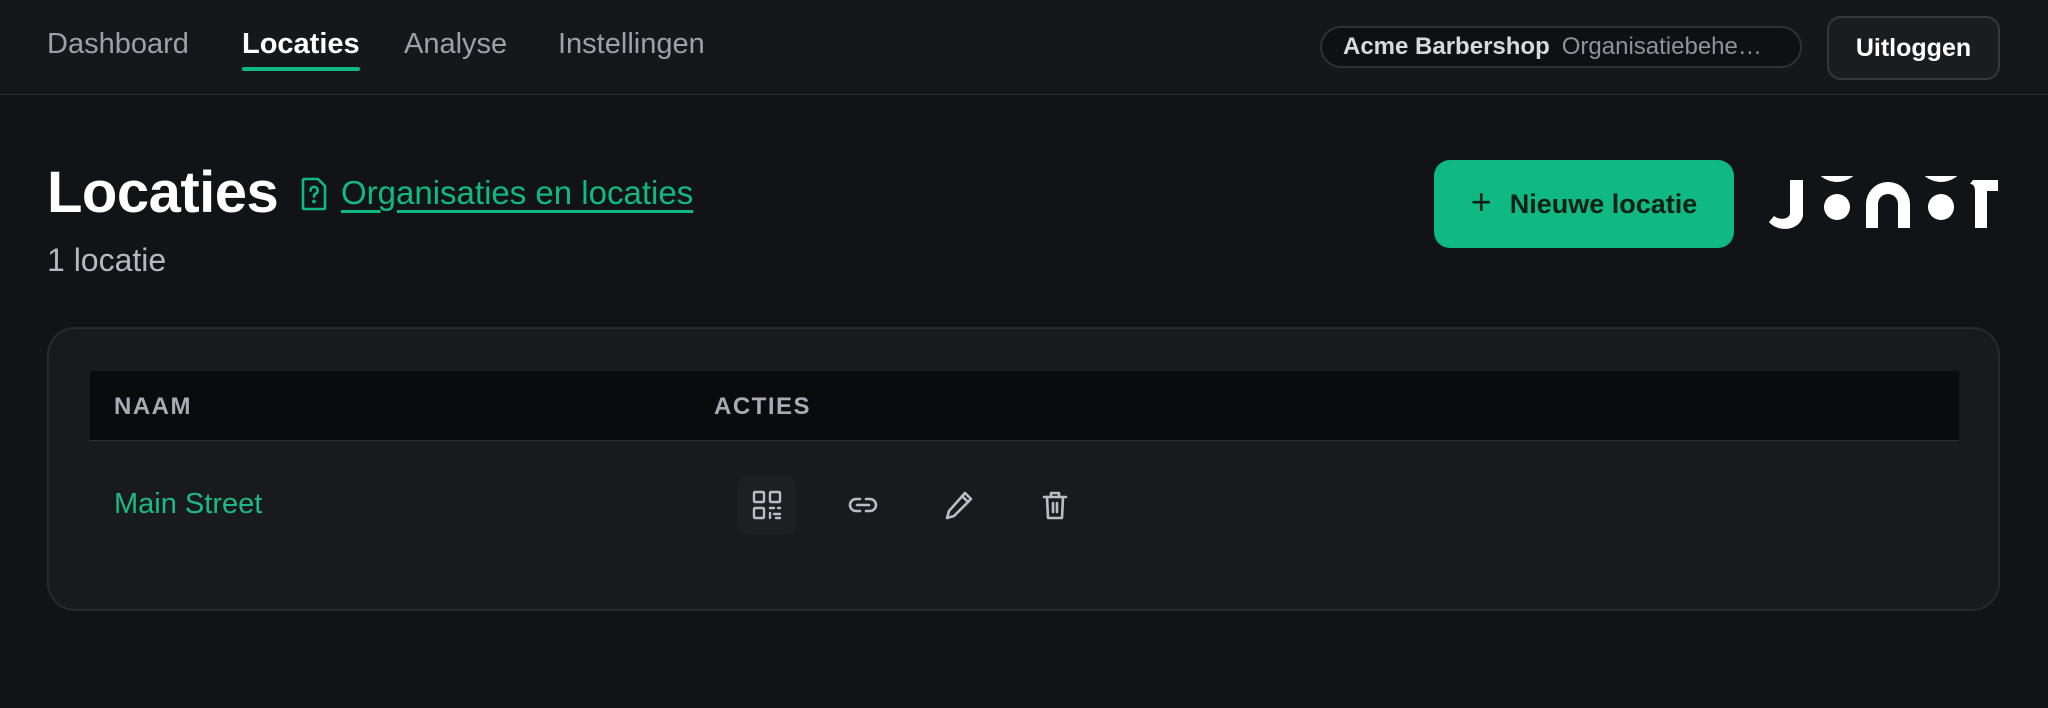 The height and width of the screenshot is (708, 2048). I want to click on logout-button: Uitloggen, so click(1913, 48).